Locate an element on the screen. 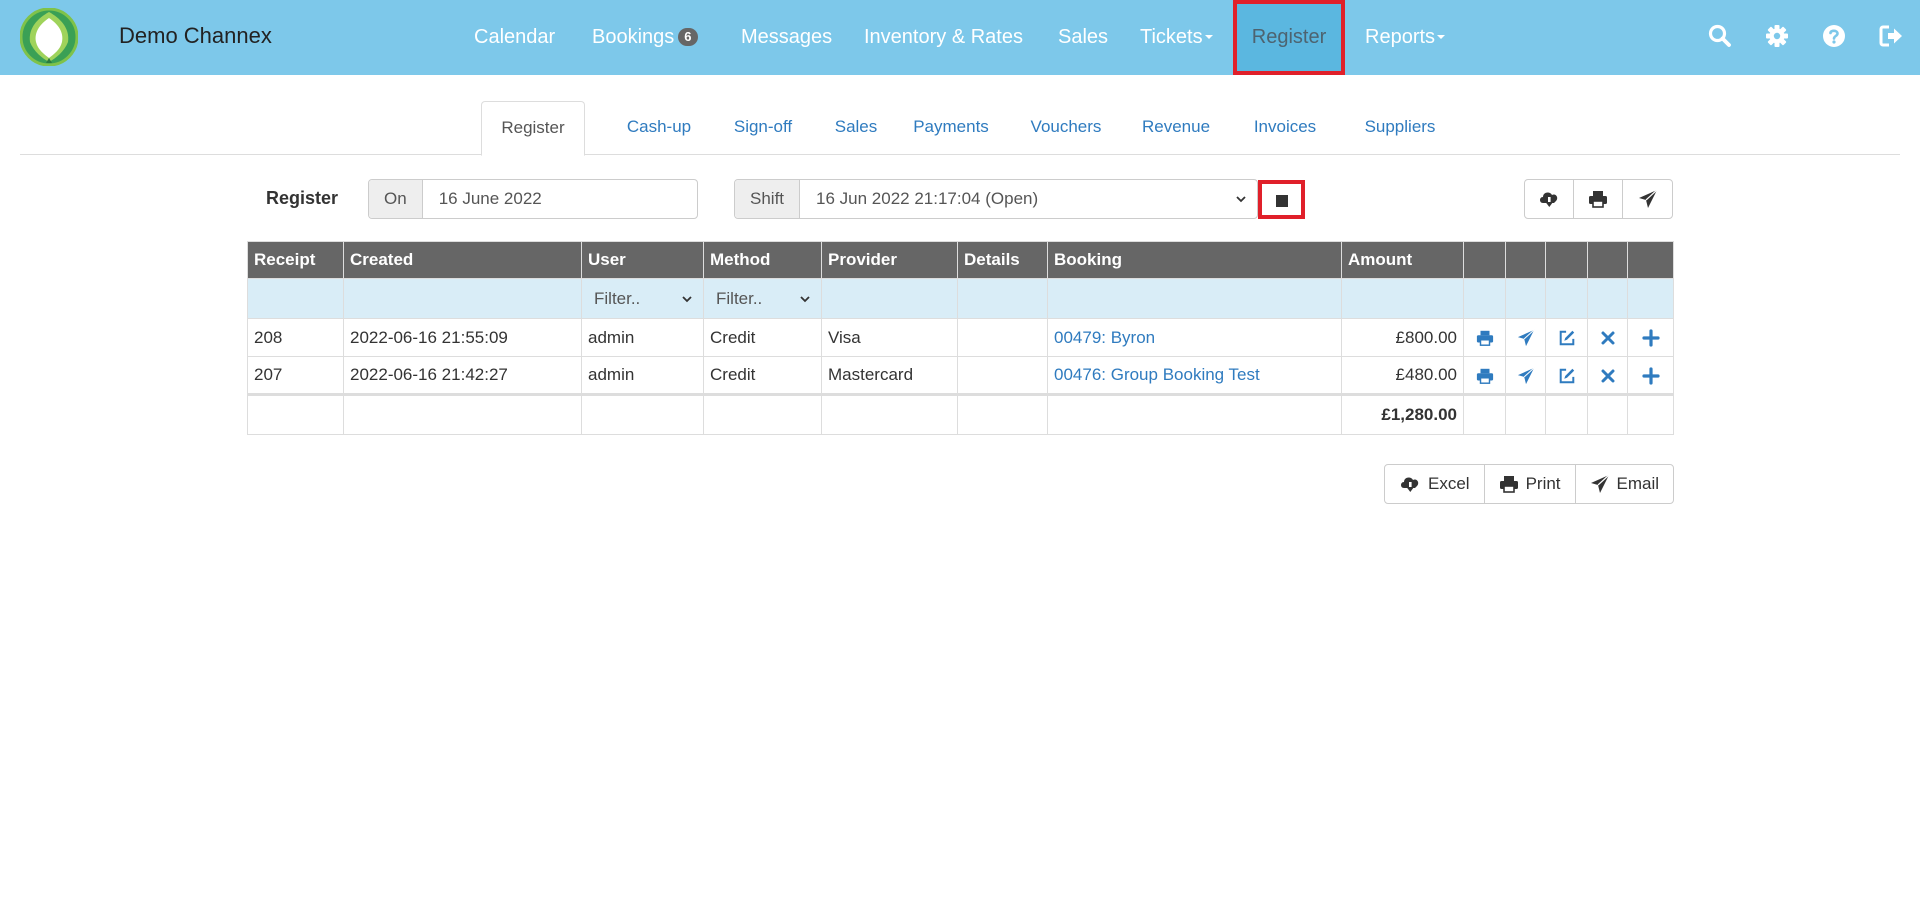 The image size is (1920, 900). download-button is located at coordinates (1549, 199).